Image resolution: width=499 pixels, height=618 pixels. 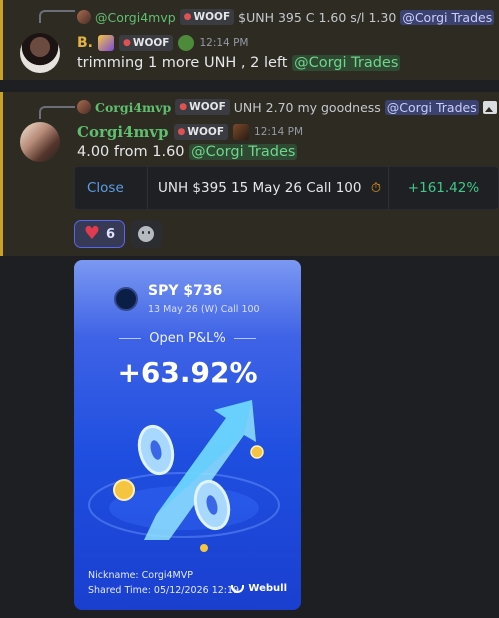 I want to click on card-contract: 13 May 26 (W) Call 100, so click(x=204, y=309).